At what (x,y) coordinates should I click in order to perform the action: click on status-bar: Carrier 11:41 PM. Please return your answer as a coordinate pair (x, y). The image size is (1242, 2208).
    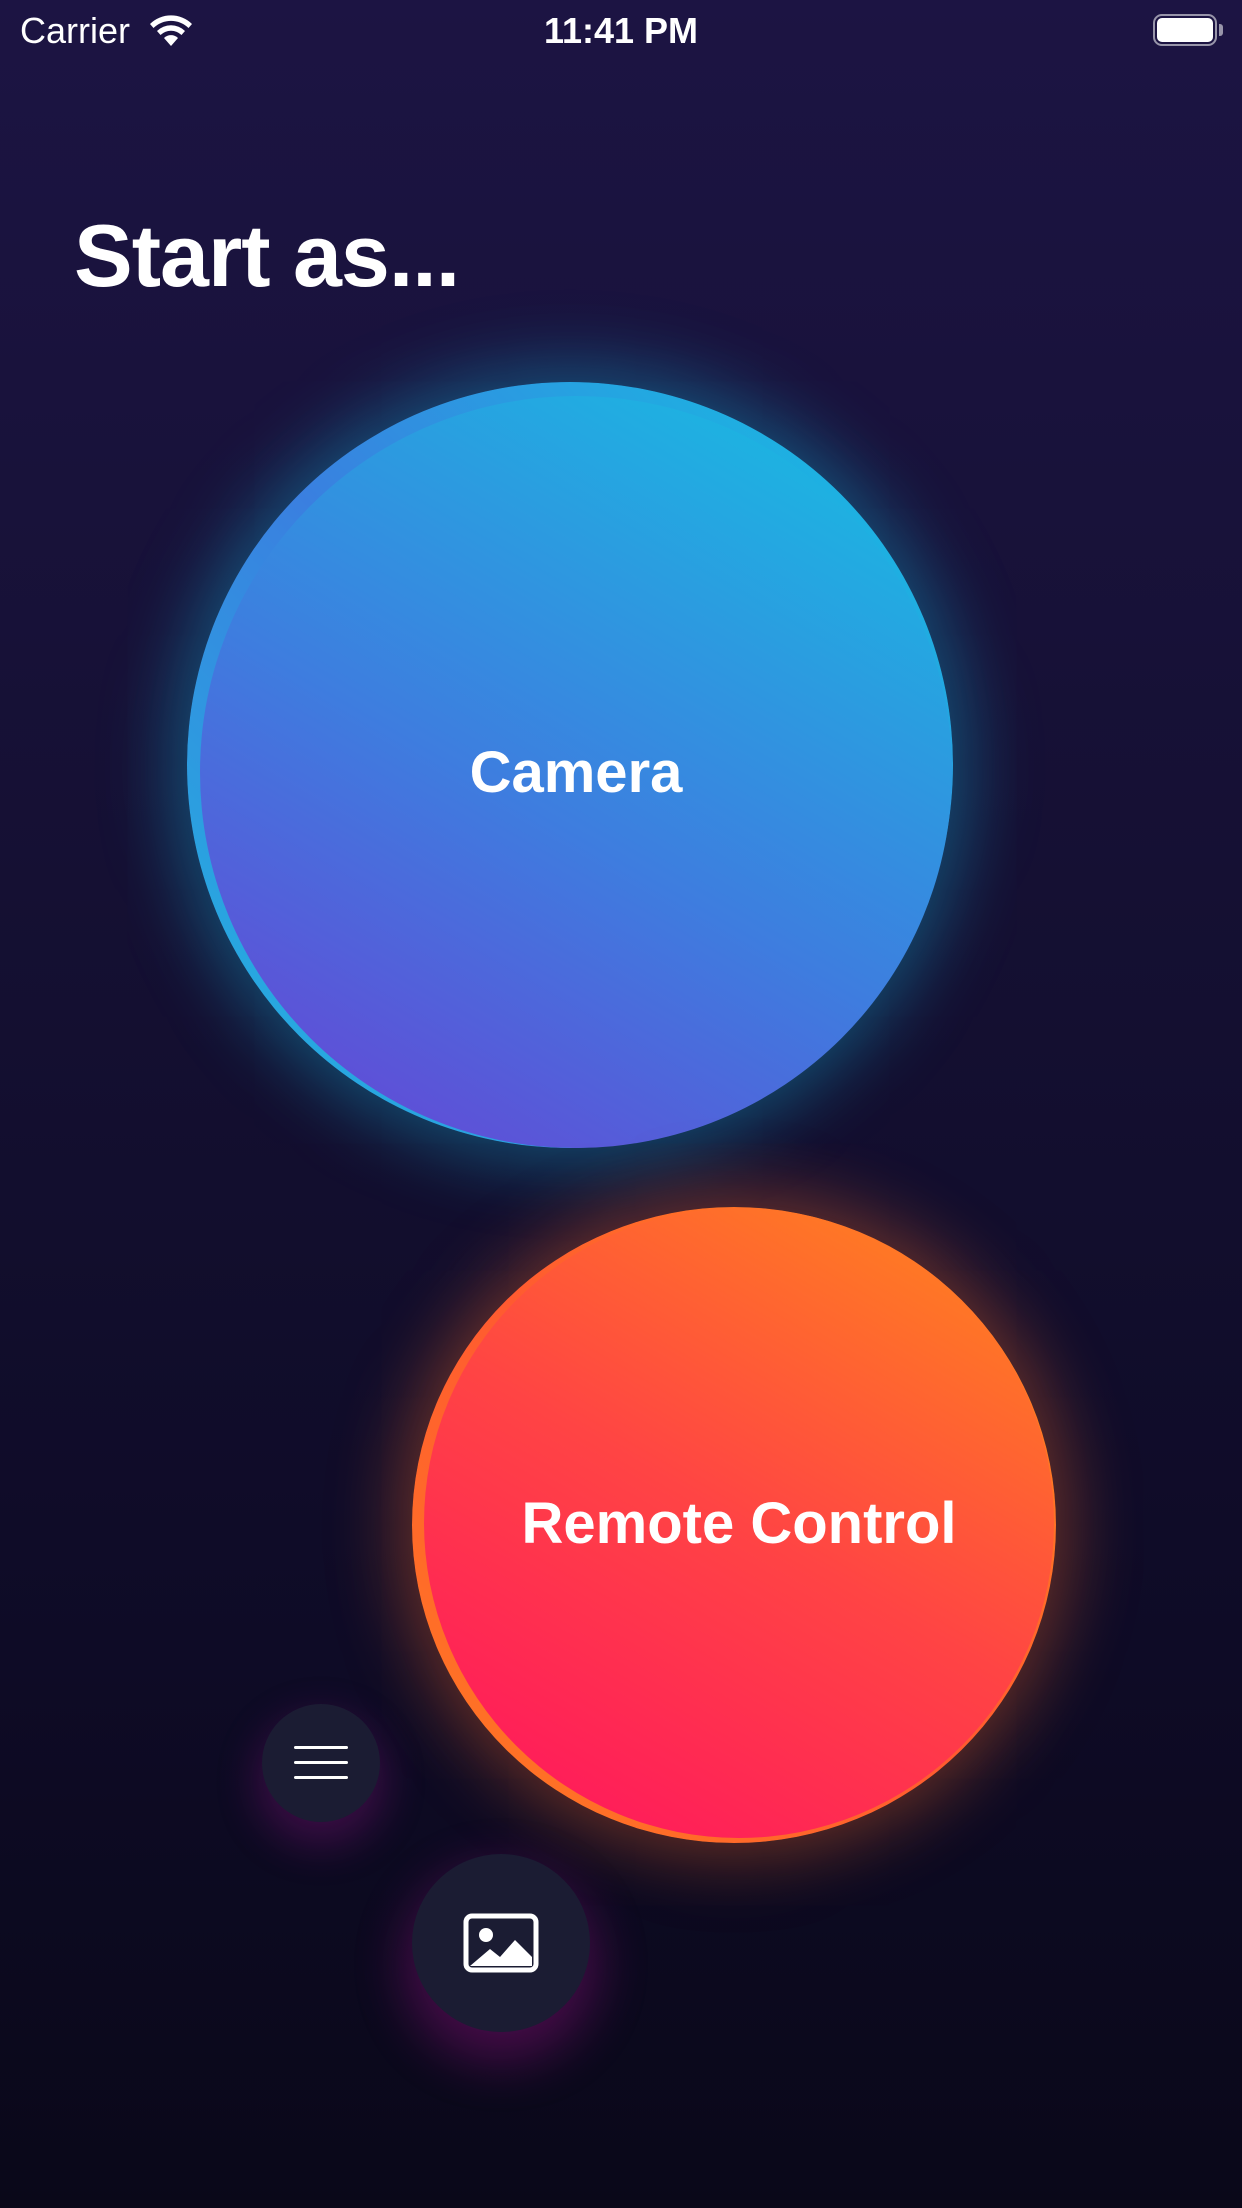
    Looking at the image, I should click on (621, 31).